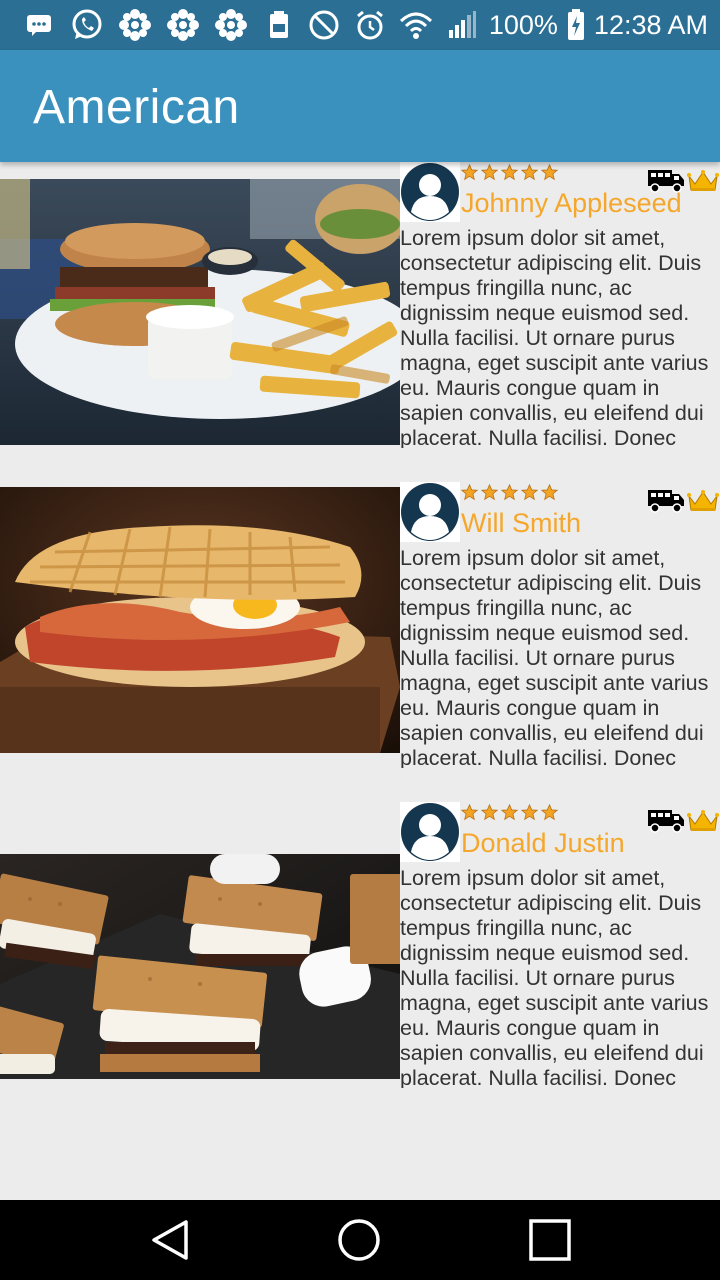 Image resolution: width=720 pixels, height=1280 pixels. I want to click on app-bar: American, so click(360, 106).